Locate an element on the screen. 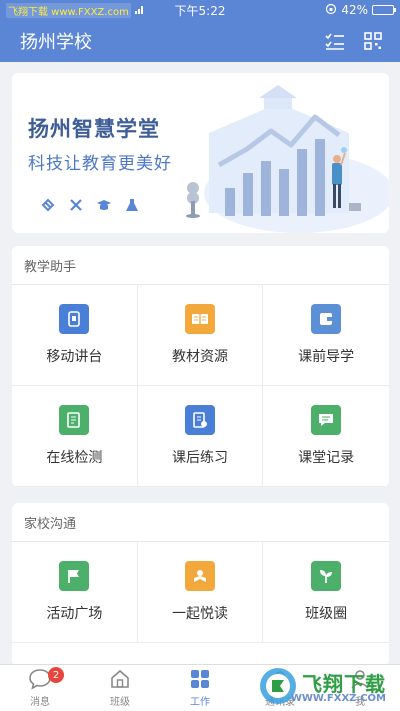  section-title: 教学助手 is located at coordinates (200, 265).